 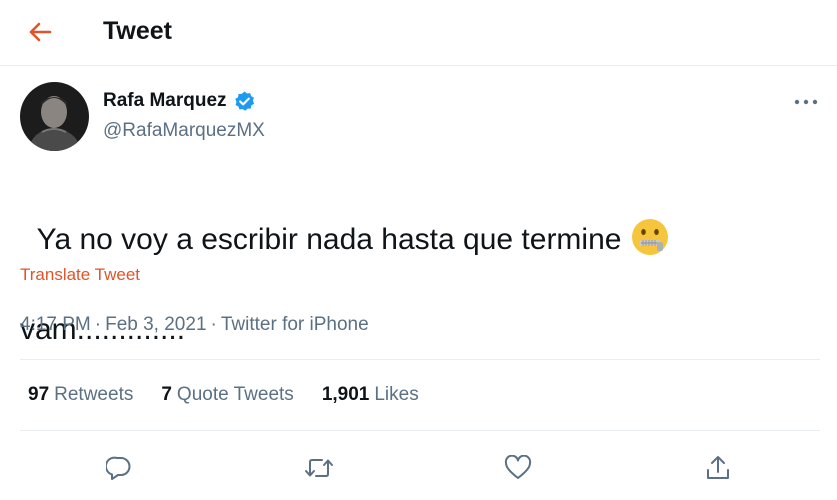 I want to click on author-name-row: Rafa Marquez, so click(x=179, y=101).